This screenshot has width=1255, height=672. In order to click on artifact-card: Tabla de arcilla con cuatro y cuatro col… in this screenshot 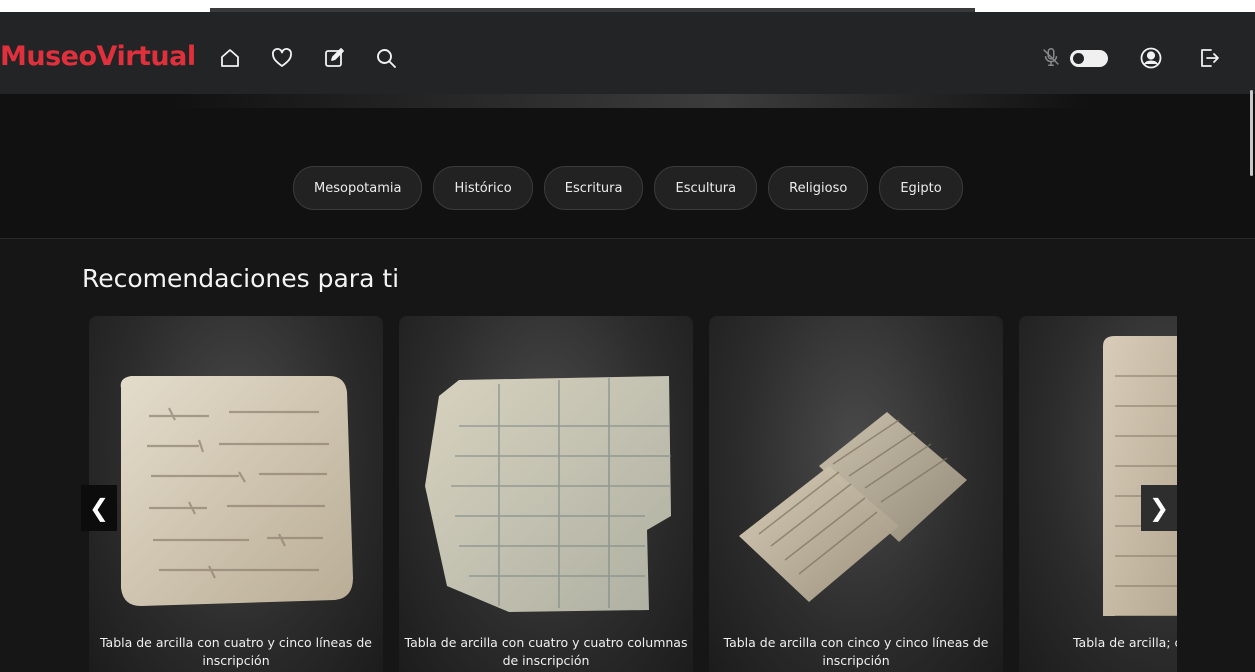, I will do `click(546, 494)`.